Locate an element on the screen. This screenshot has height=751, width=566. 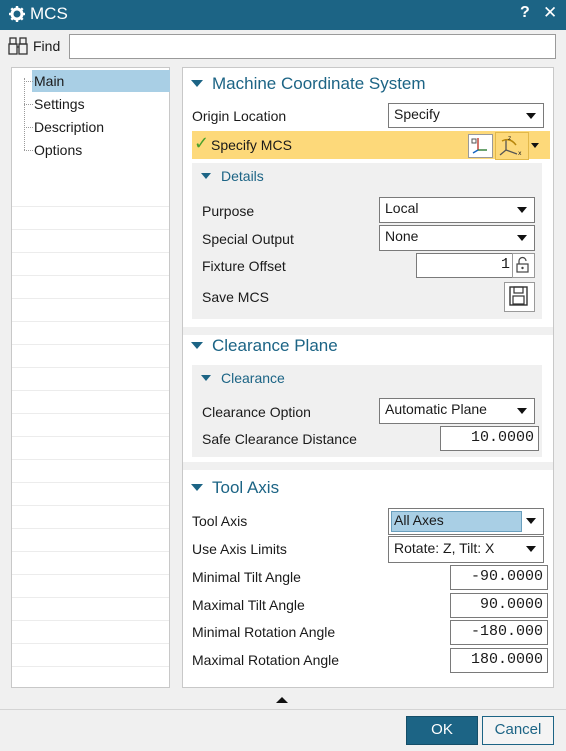
mcs-section-header: Machine Coordinate System is located at coordinates (308, 84).